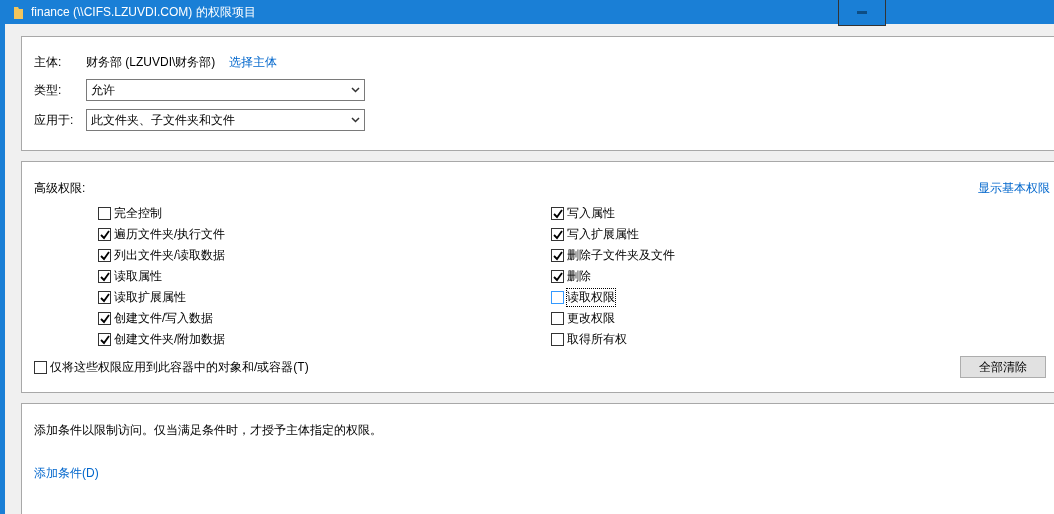  What do you see at coordinates (253, 62) in the screenshot?
I see `select-principal-link: 选择主体` at bounding box center [253, 62].